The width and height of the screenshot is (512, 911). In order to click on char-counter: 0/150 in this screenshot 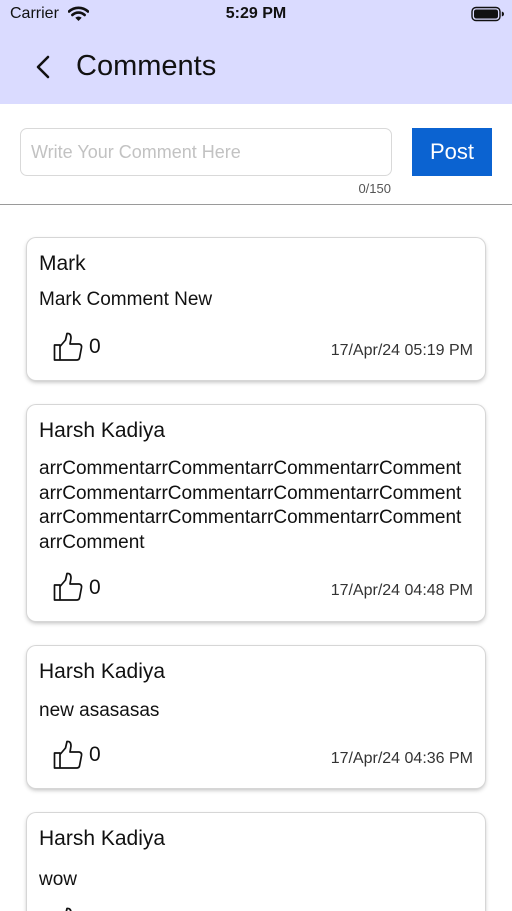, I will do `click(374, 188)`.